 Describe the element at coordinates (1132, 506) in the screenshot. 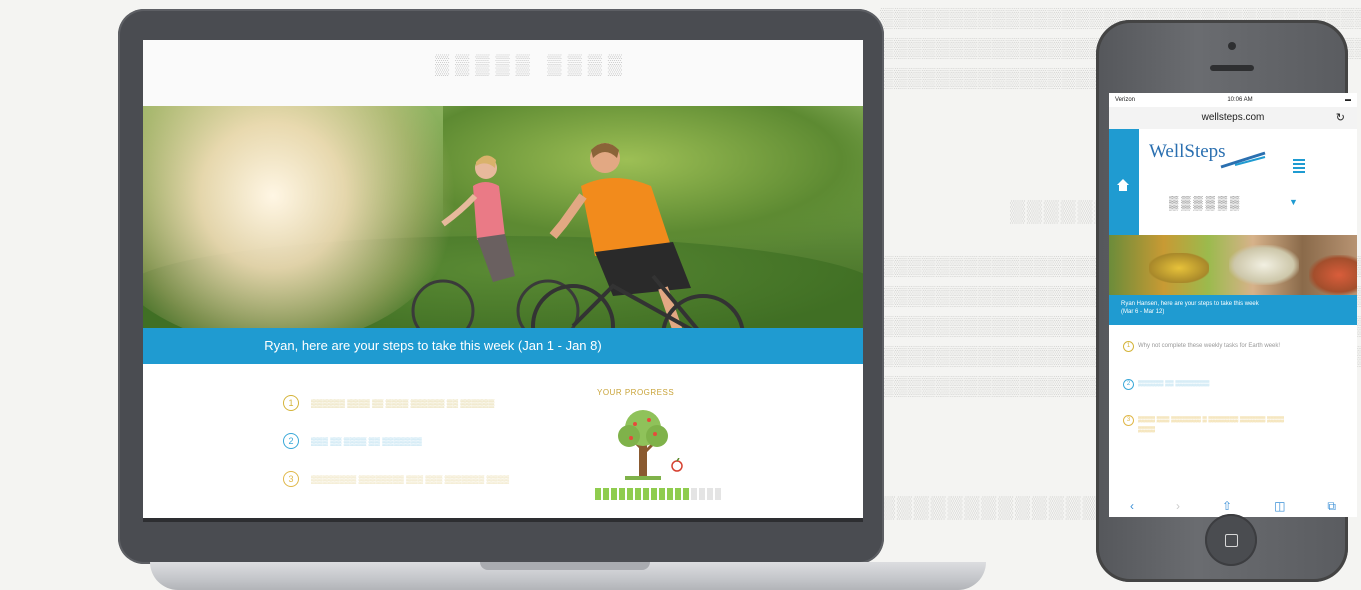

I see `back-icon: ‹` at that location.